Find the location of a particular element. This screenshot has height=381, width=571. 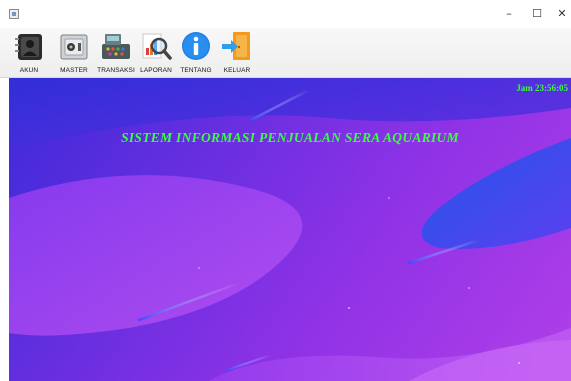

maximize-button: ☐ is located at coordinates (537, 14).